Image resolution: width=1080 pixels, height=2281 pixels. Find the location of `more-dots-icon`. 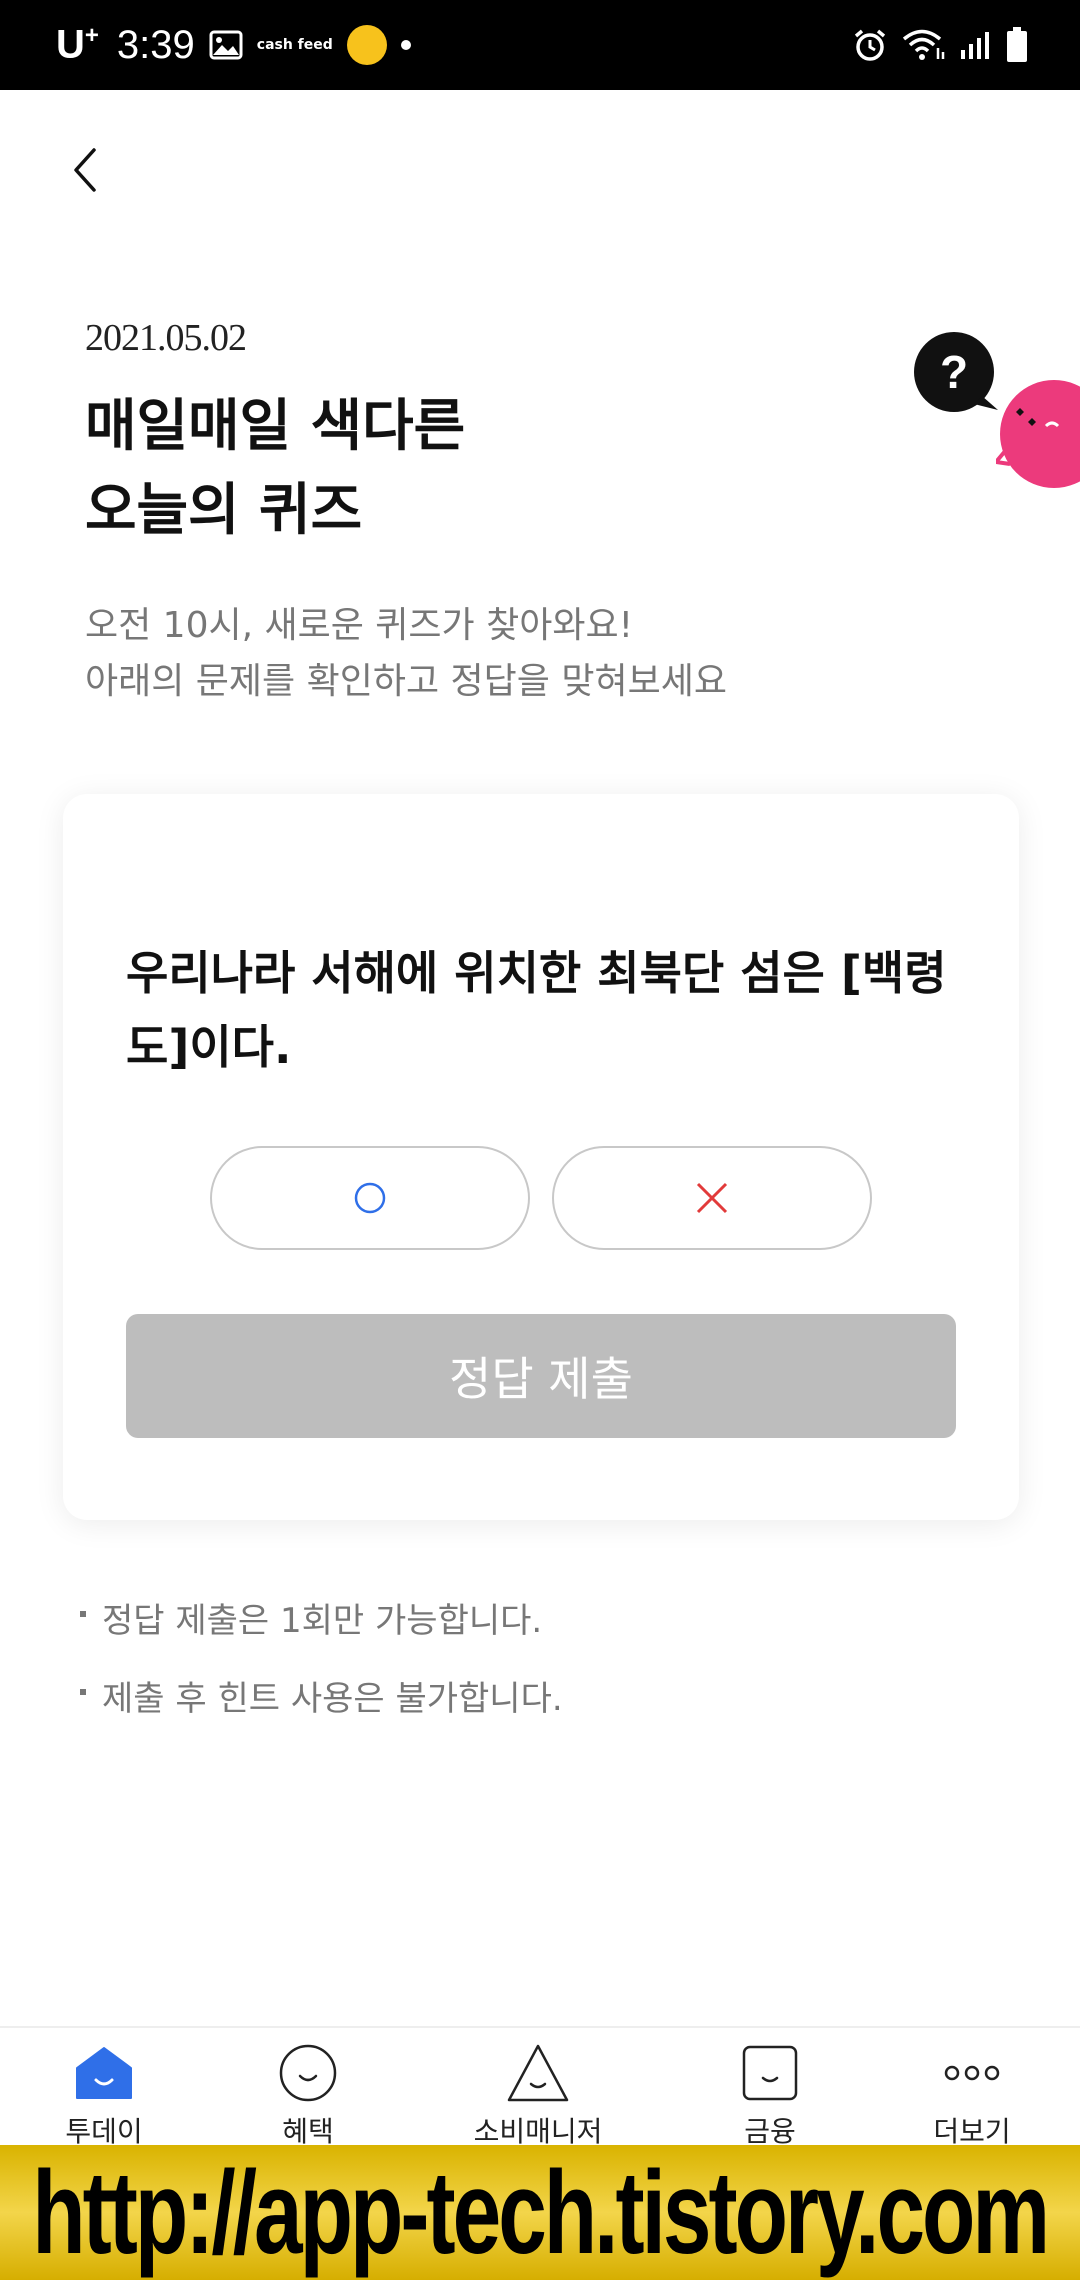

more-dots-icon is located at coordinates (972, 2073).